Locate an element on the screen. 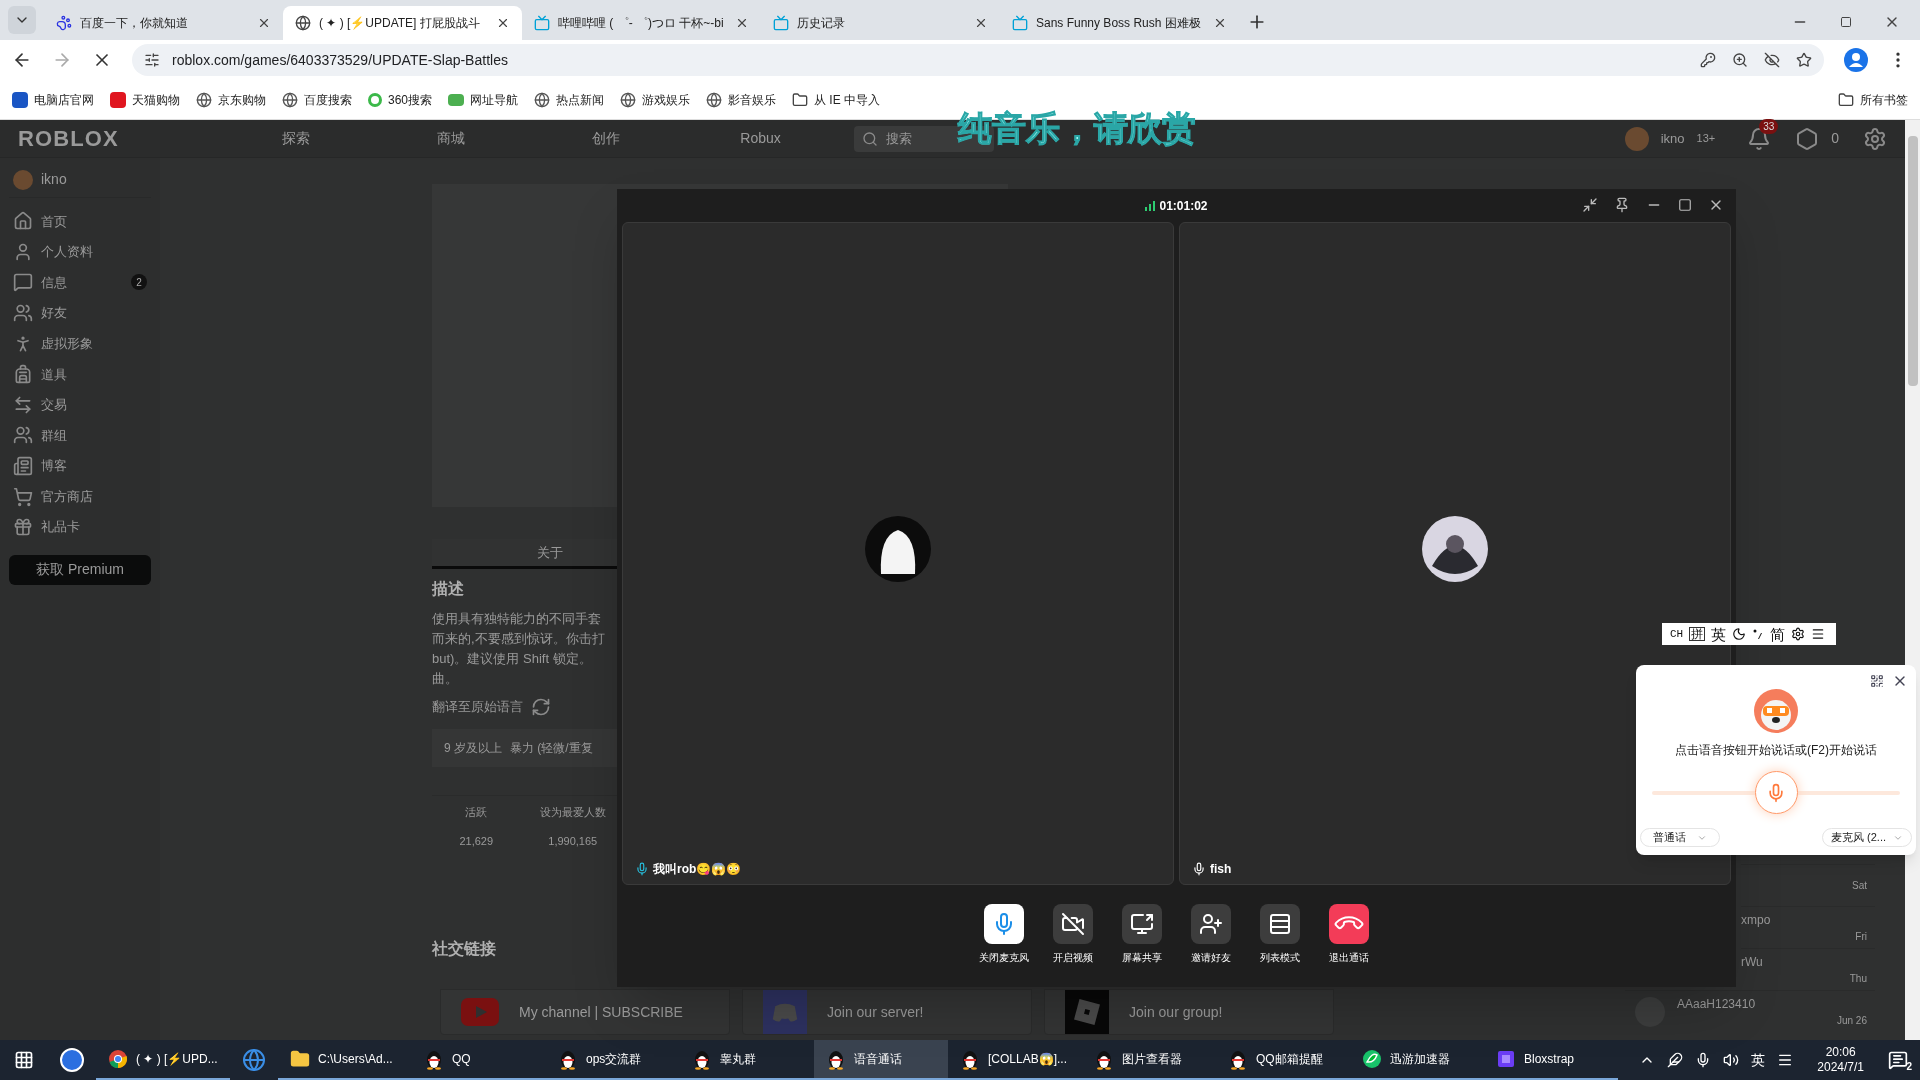 The image size is (1920, 1080). browser-tab: 哔哩哔哩 ( ゜- ゜)つロ 干杯~-bi is located at coordinates (641, 23).